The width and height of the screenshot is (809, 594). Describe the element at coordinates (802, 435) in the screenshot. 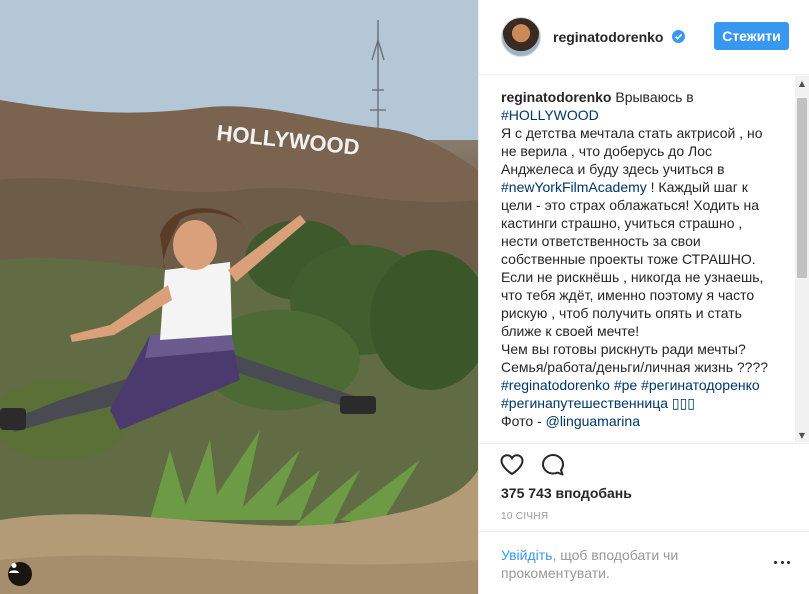

I see `scroll-down-arrow-icon: ▼` at that location.